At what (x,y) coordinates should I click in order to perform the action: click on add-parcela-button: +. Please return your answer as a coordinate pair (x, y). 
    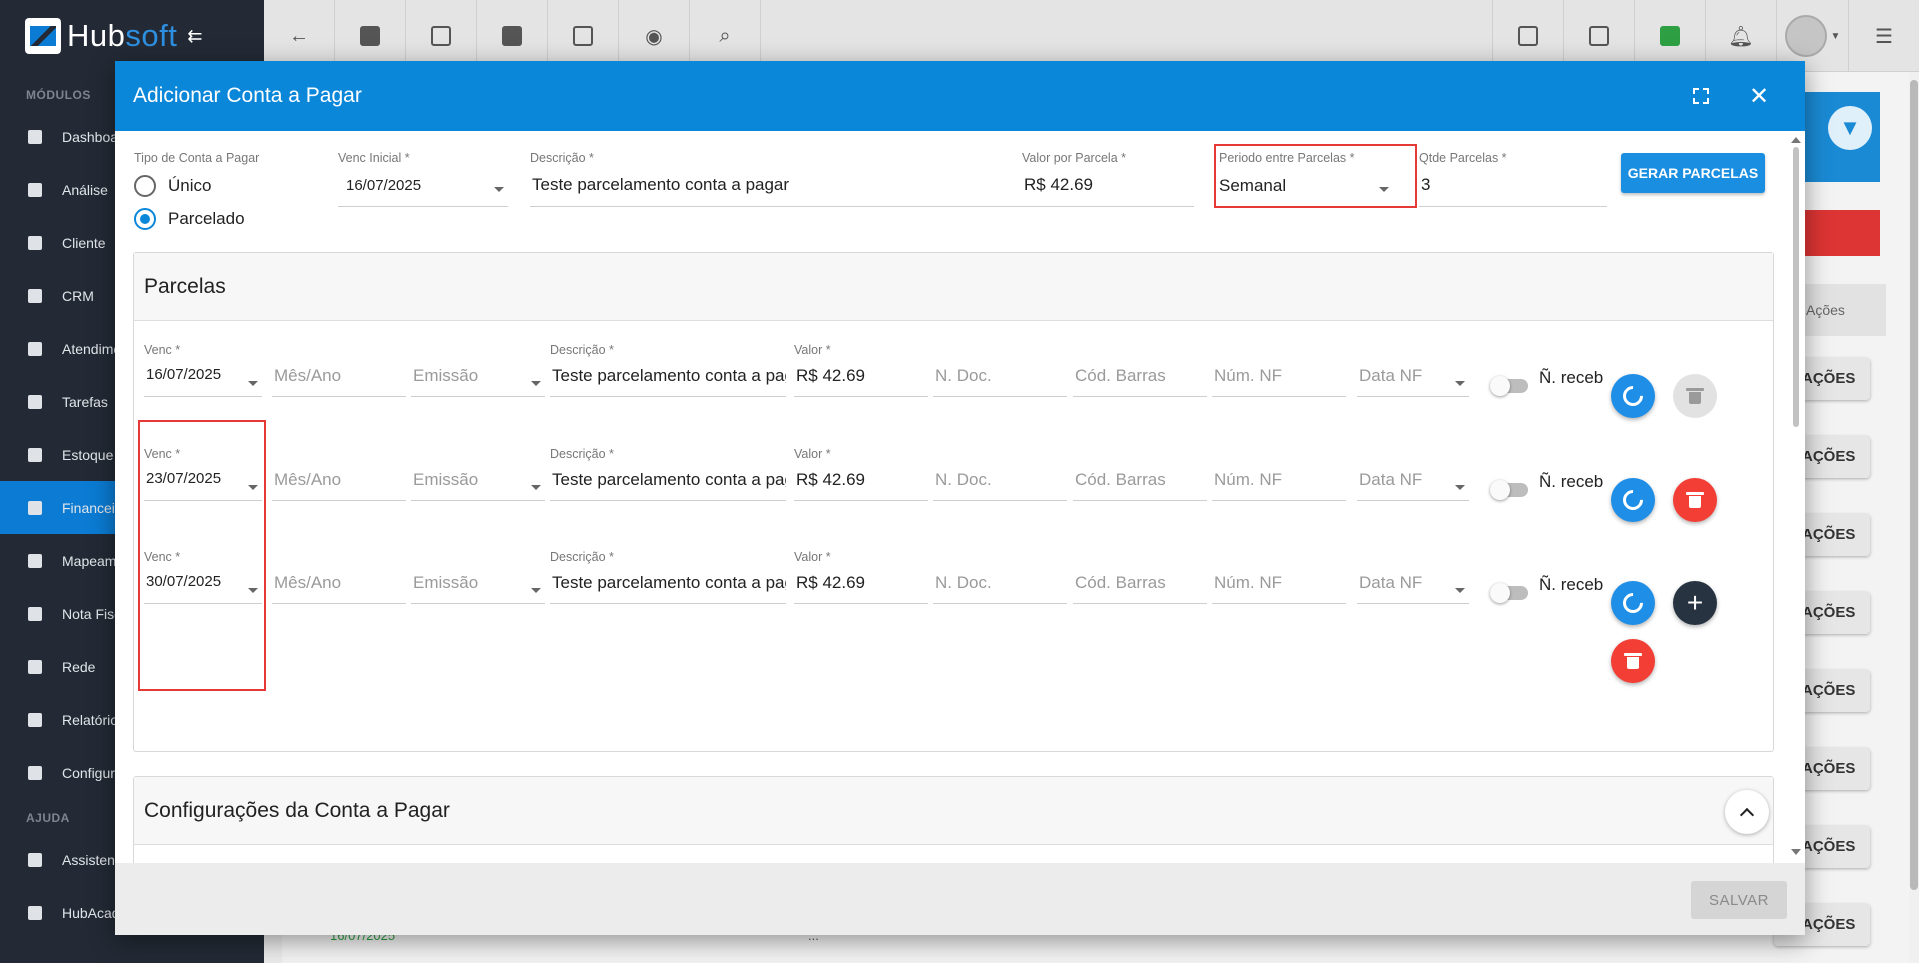
    Looking at the image, I should click on (1695, 603).